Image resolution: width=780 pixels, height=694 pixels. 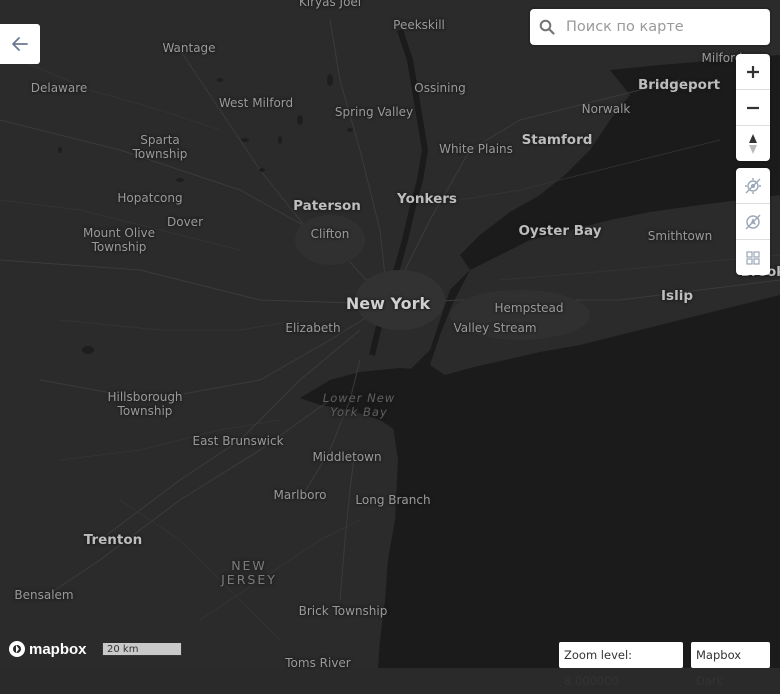 I want to click on mapbox-logo-text: mapbox, so click(x=58, y=649).